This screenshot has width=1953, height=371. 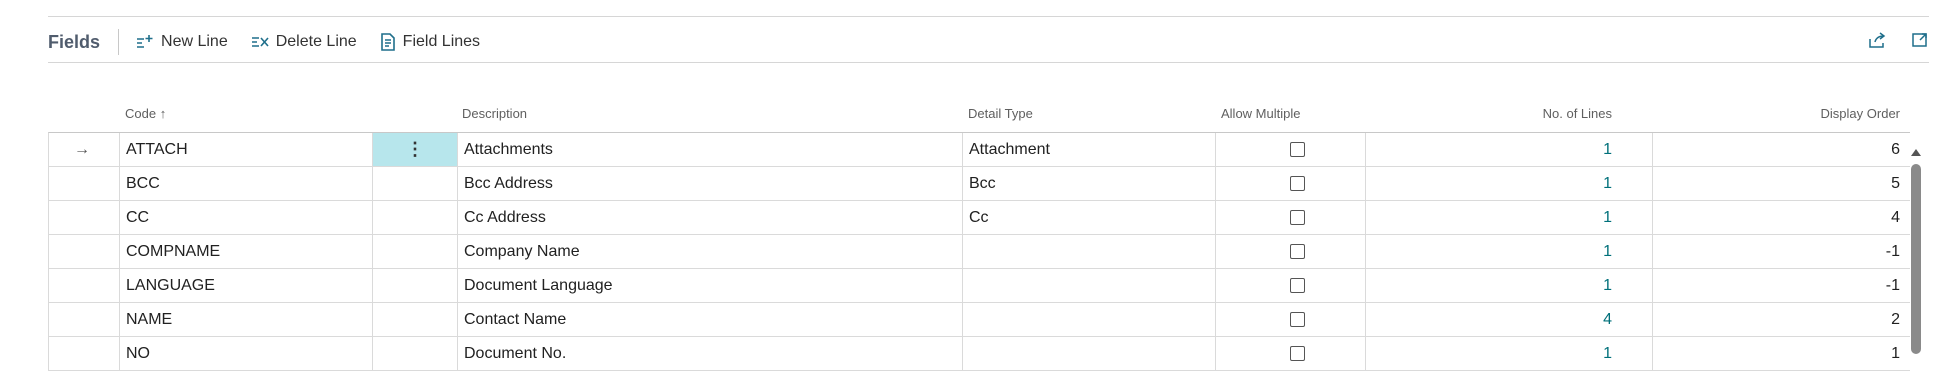 I want to click on display-order-cell: 1, so click(x=1895, y=353).